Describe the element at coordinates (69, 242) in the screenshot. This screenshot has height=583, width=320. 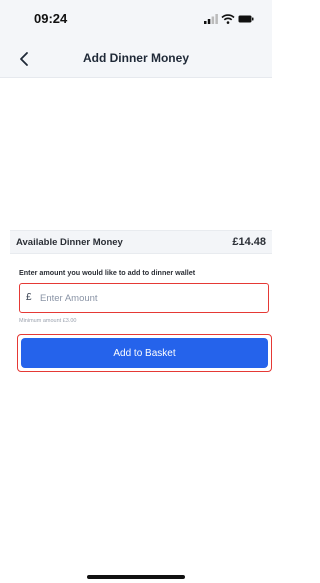
I see `balance-label: Available Dinner Money` at that location.